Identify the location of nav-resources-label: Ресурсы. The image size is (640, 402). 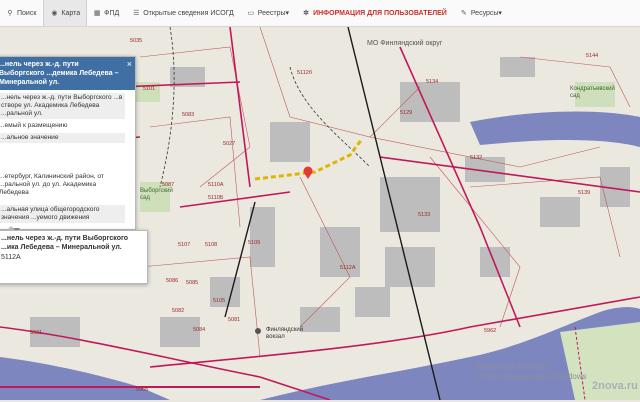
(484, 13).